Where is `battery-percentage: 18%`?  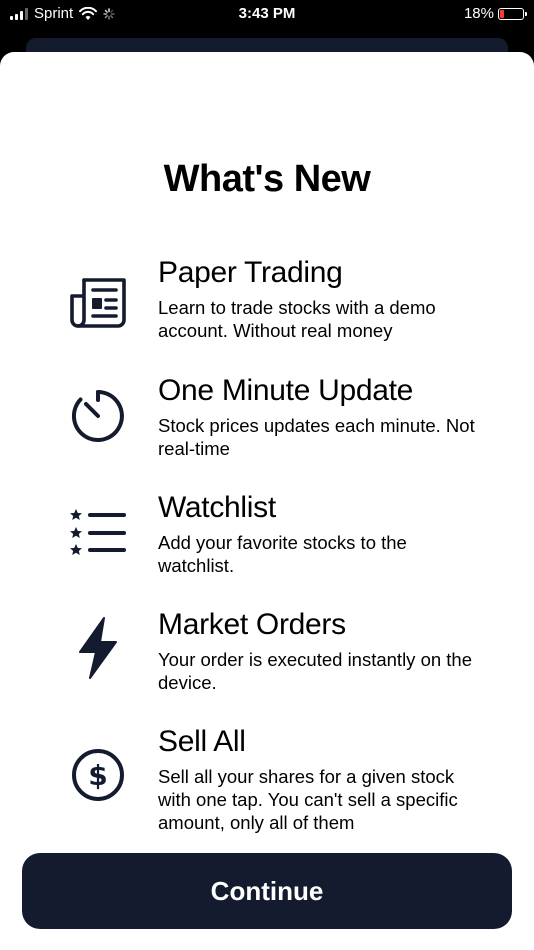 battery-percentage: 18% is located at coordinates (478, 13).